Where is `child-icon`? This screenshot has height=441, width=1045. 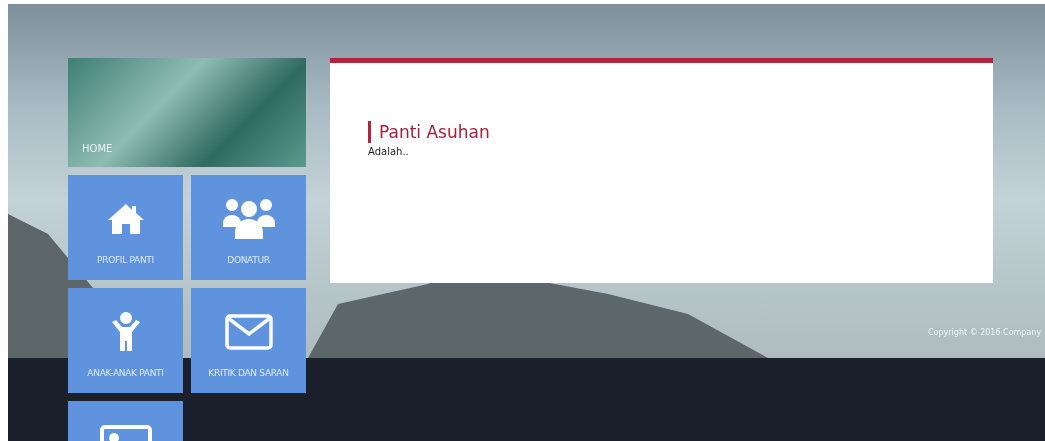
child-icon is located at coordinates (125, 332).